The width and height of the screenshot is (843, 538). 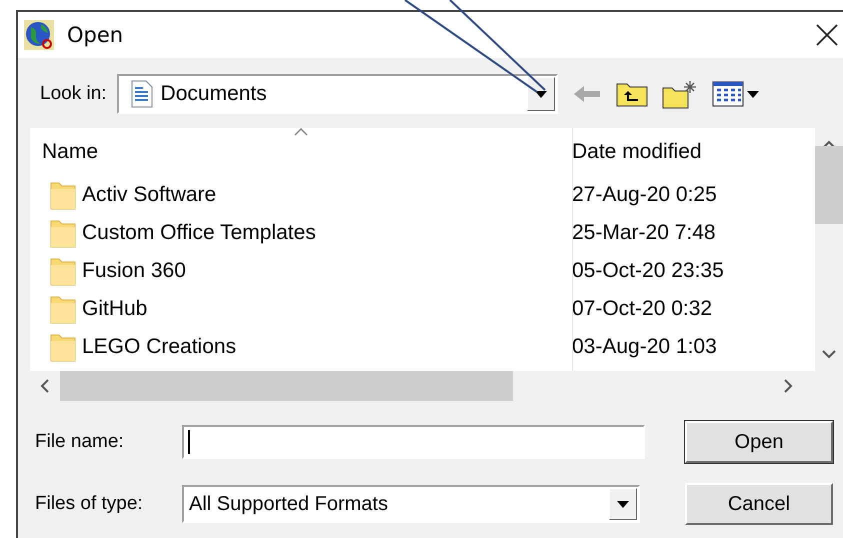 What do you see at coordinates (648, 271) in the screenshot?
I see `date-modified: 05-Oct-20 23:35` at bounding box center [648, 271].